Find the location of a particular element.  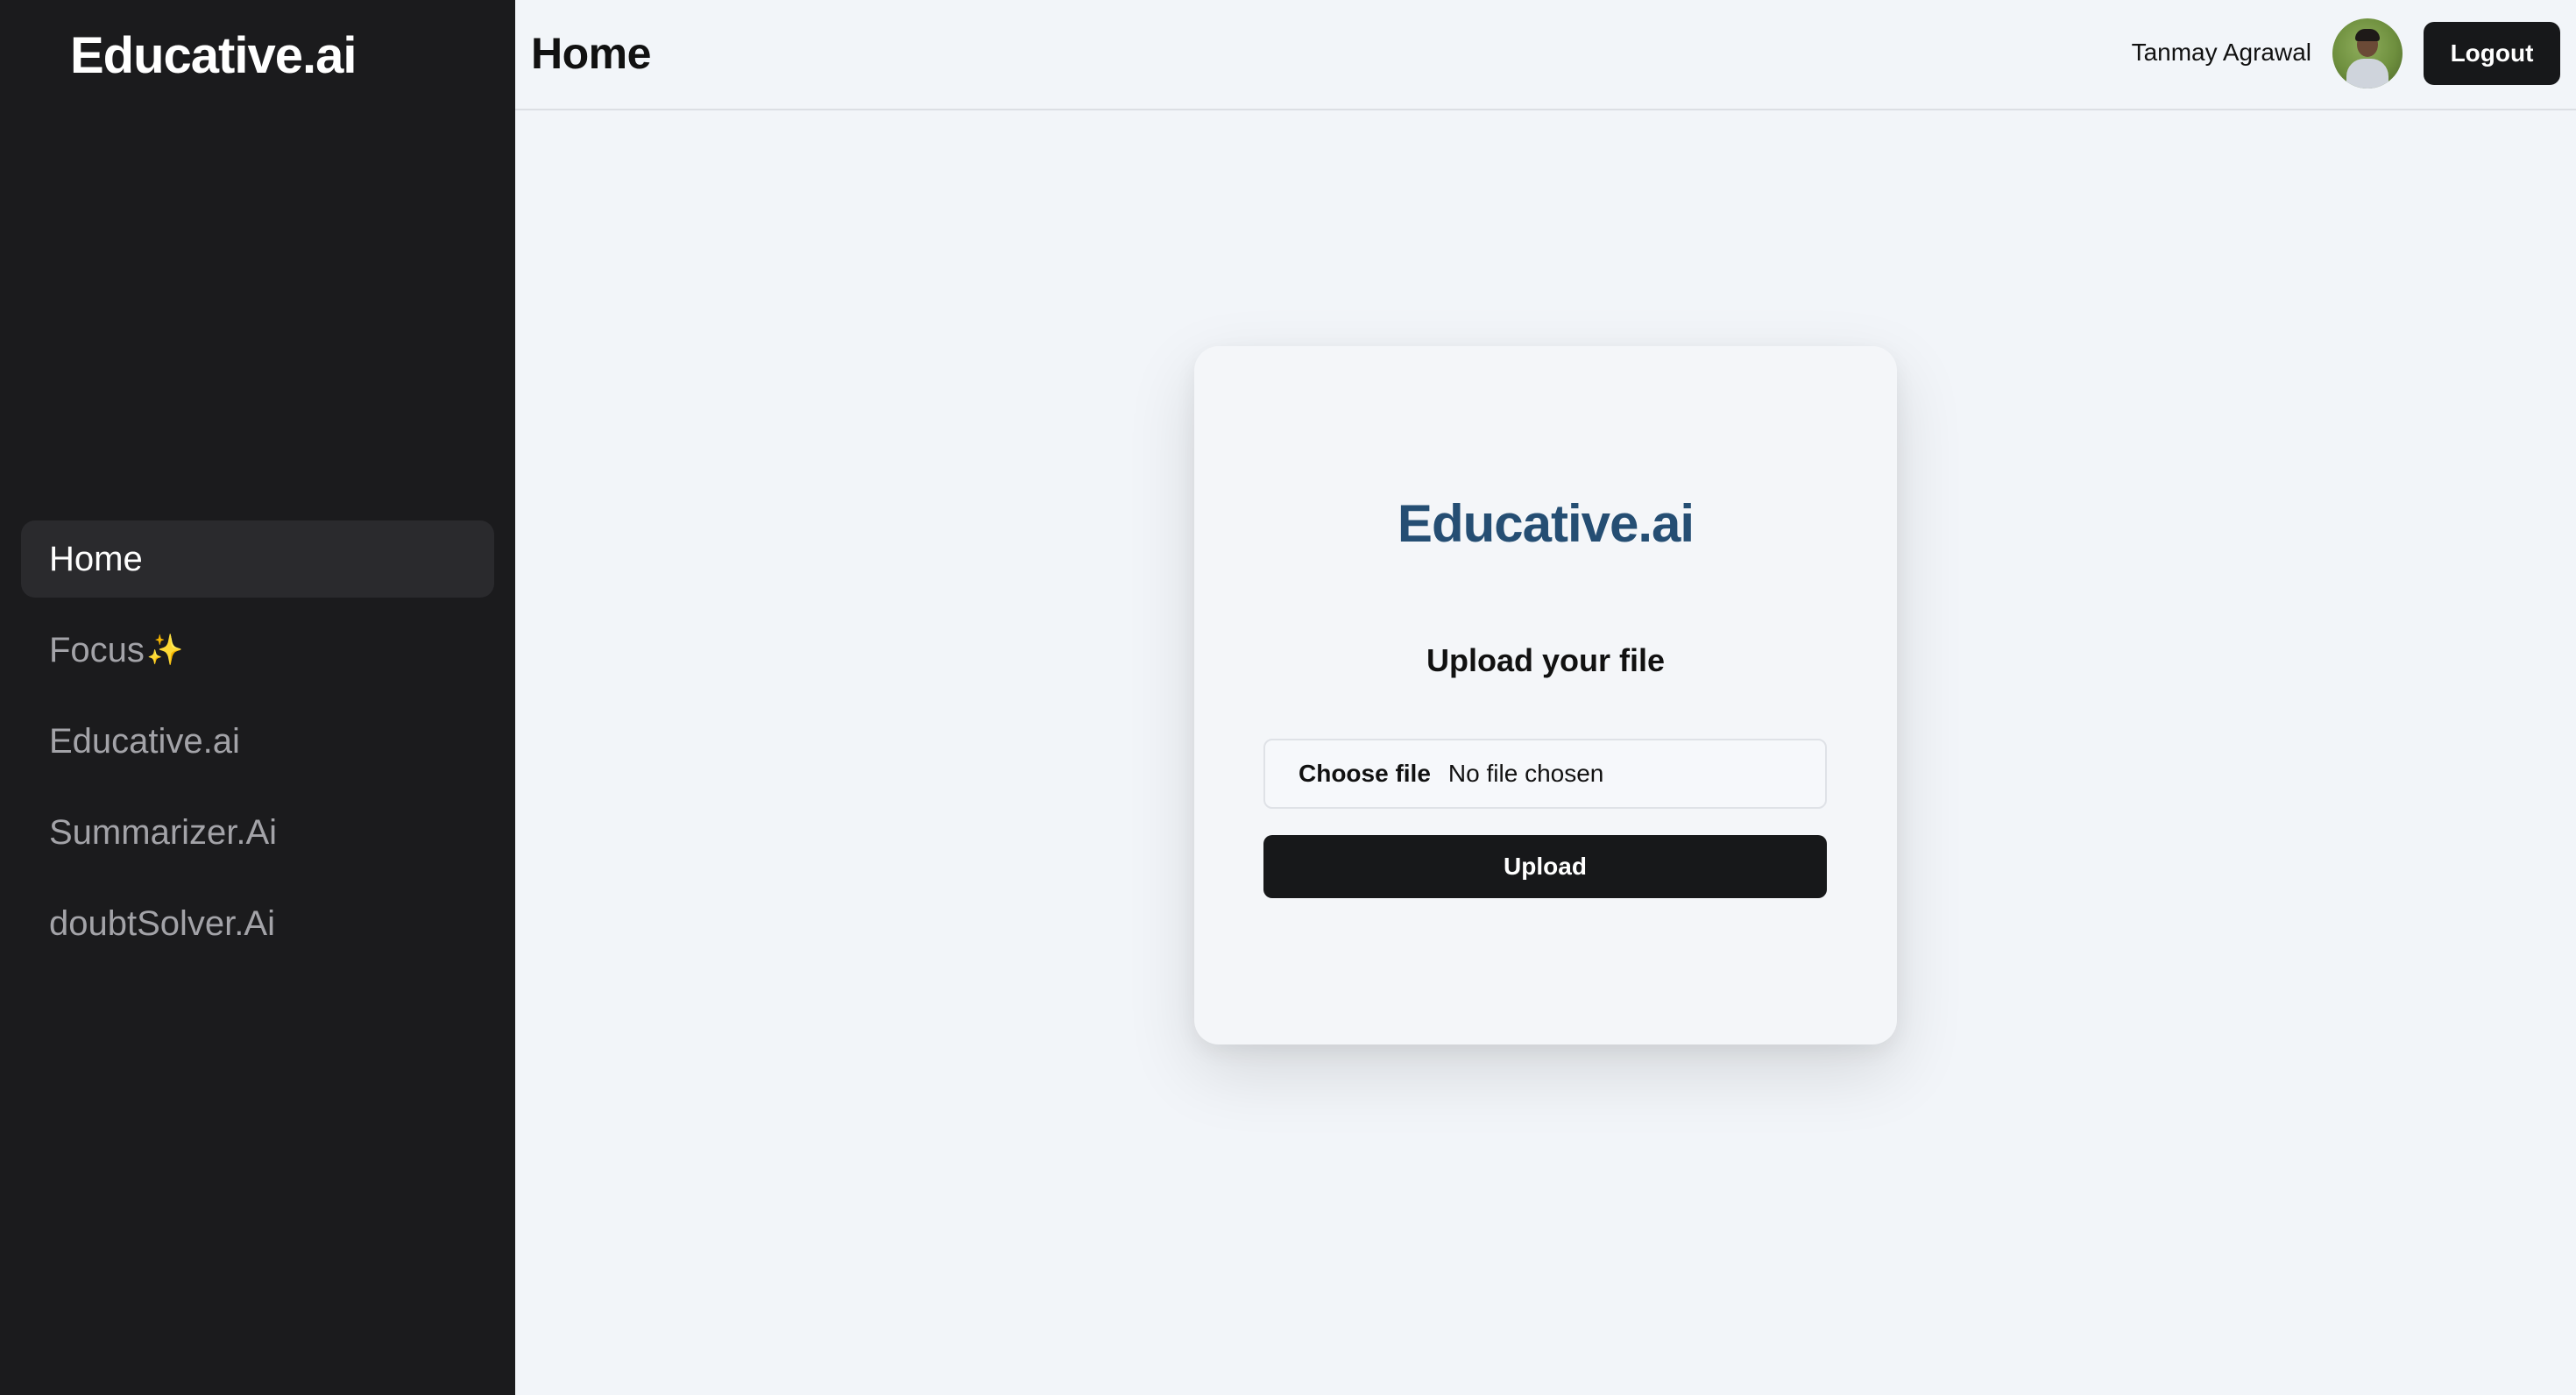

sparkles-icon: ✨ is located at coordinates (164, 650).